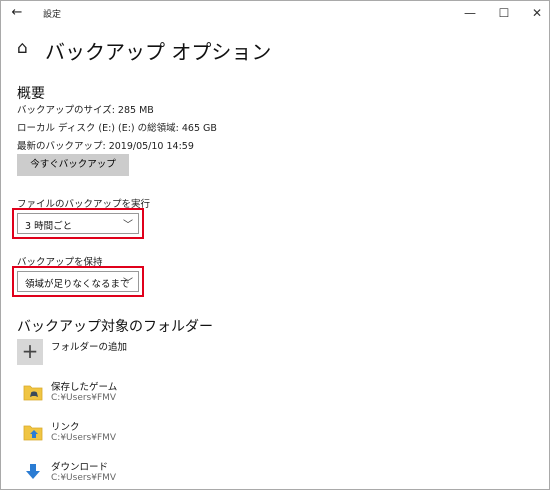 The height and width of the screenshot is (490, 550). I want to click on folder-item-links: リンク C:¥Users¥FMV, so click(117, 434).